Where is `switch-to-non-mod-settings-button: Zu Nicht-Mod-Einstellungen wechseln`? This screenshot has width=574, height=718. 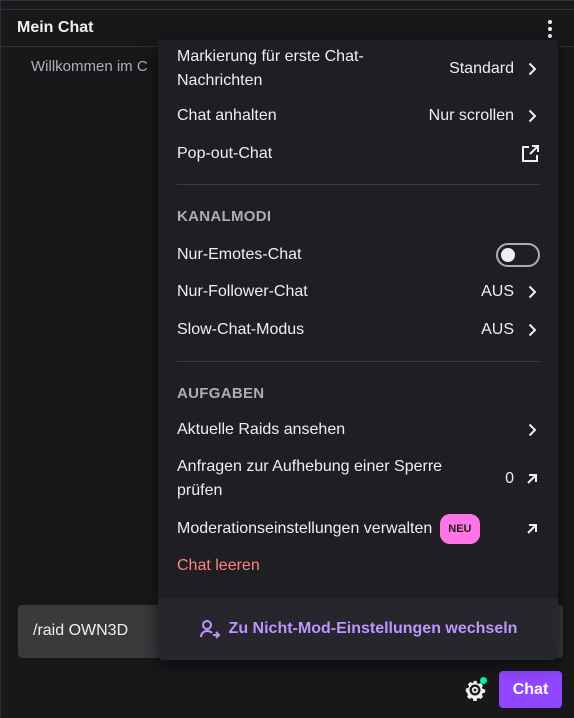 switch-to-non-mod-settings-button: Zu Nicht-Mod-Einstellungen wechseln is located at coordinates (358, 629).